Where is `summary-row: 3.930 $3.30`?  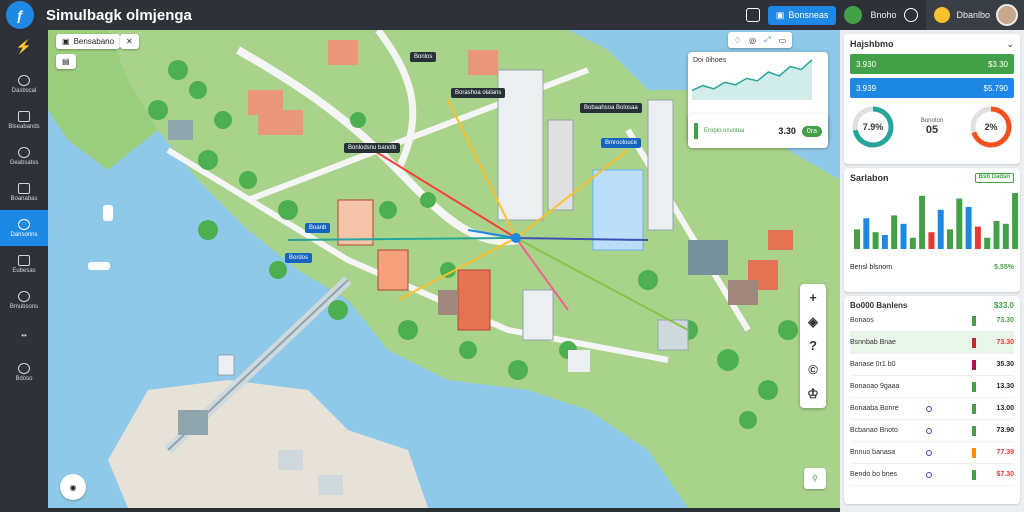
summary-row: 3.930 $3.30 is located at coordinates (932, 64).